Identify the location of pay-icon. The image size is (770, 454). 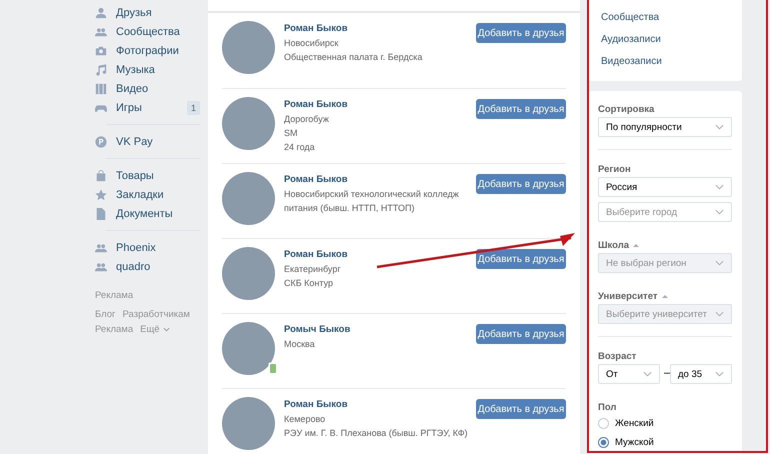
(101, 142).